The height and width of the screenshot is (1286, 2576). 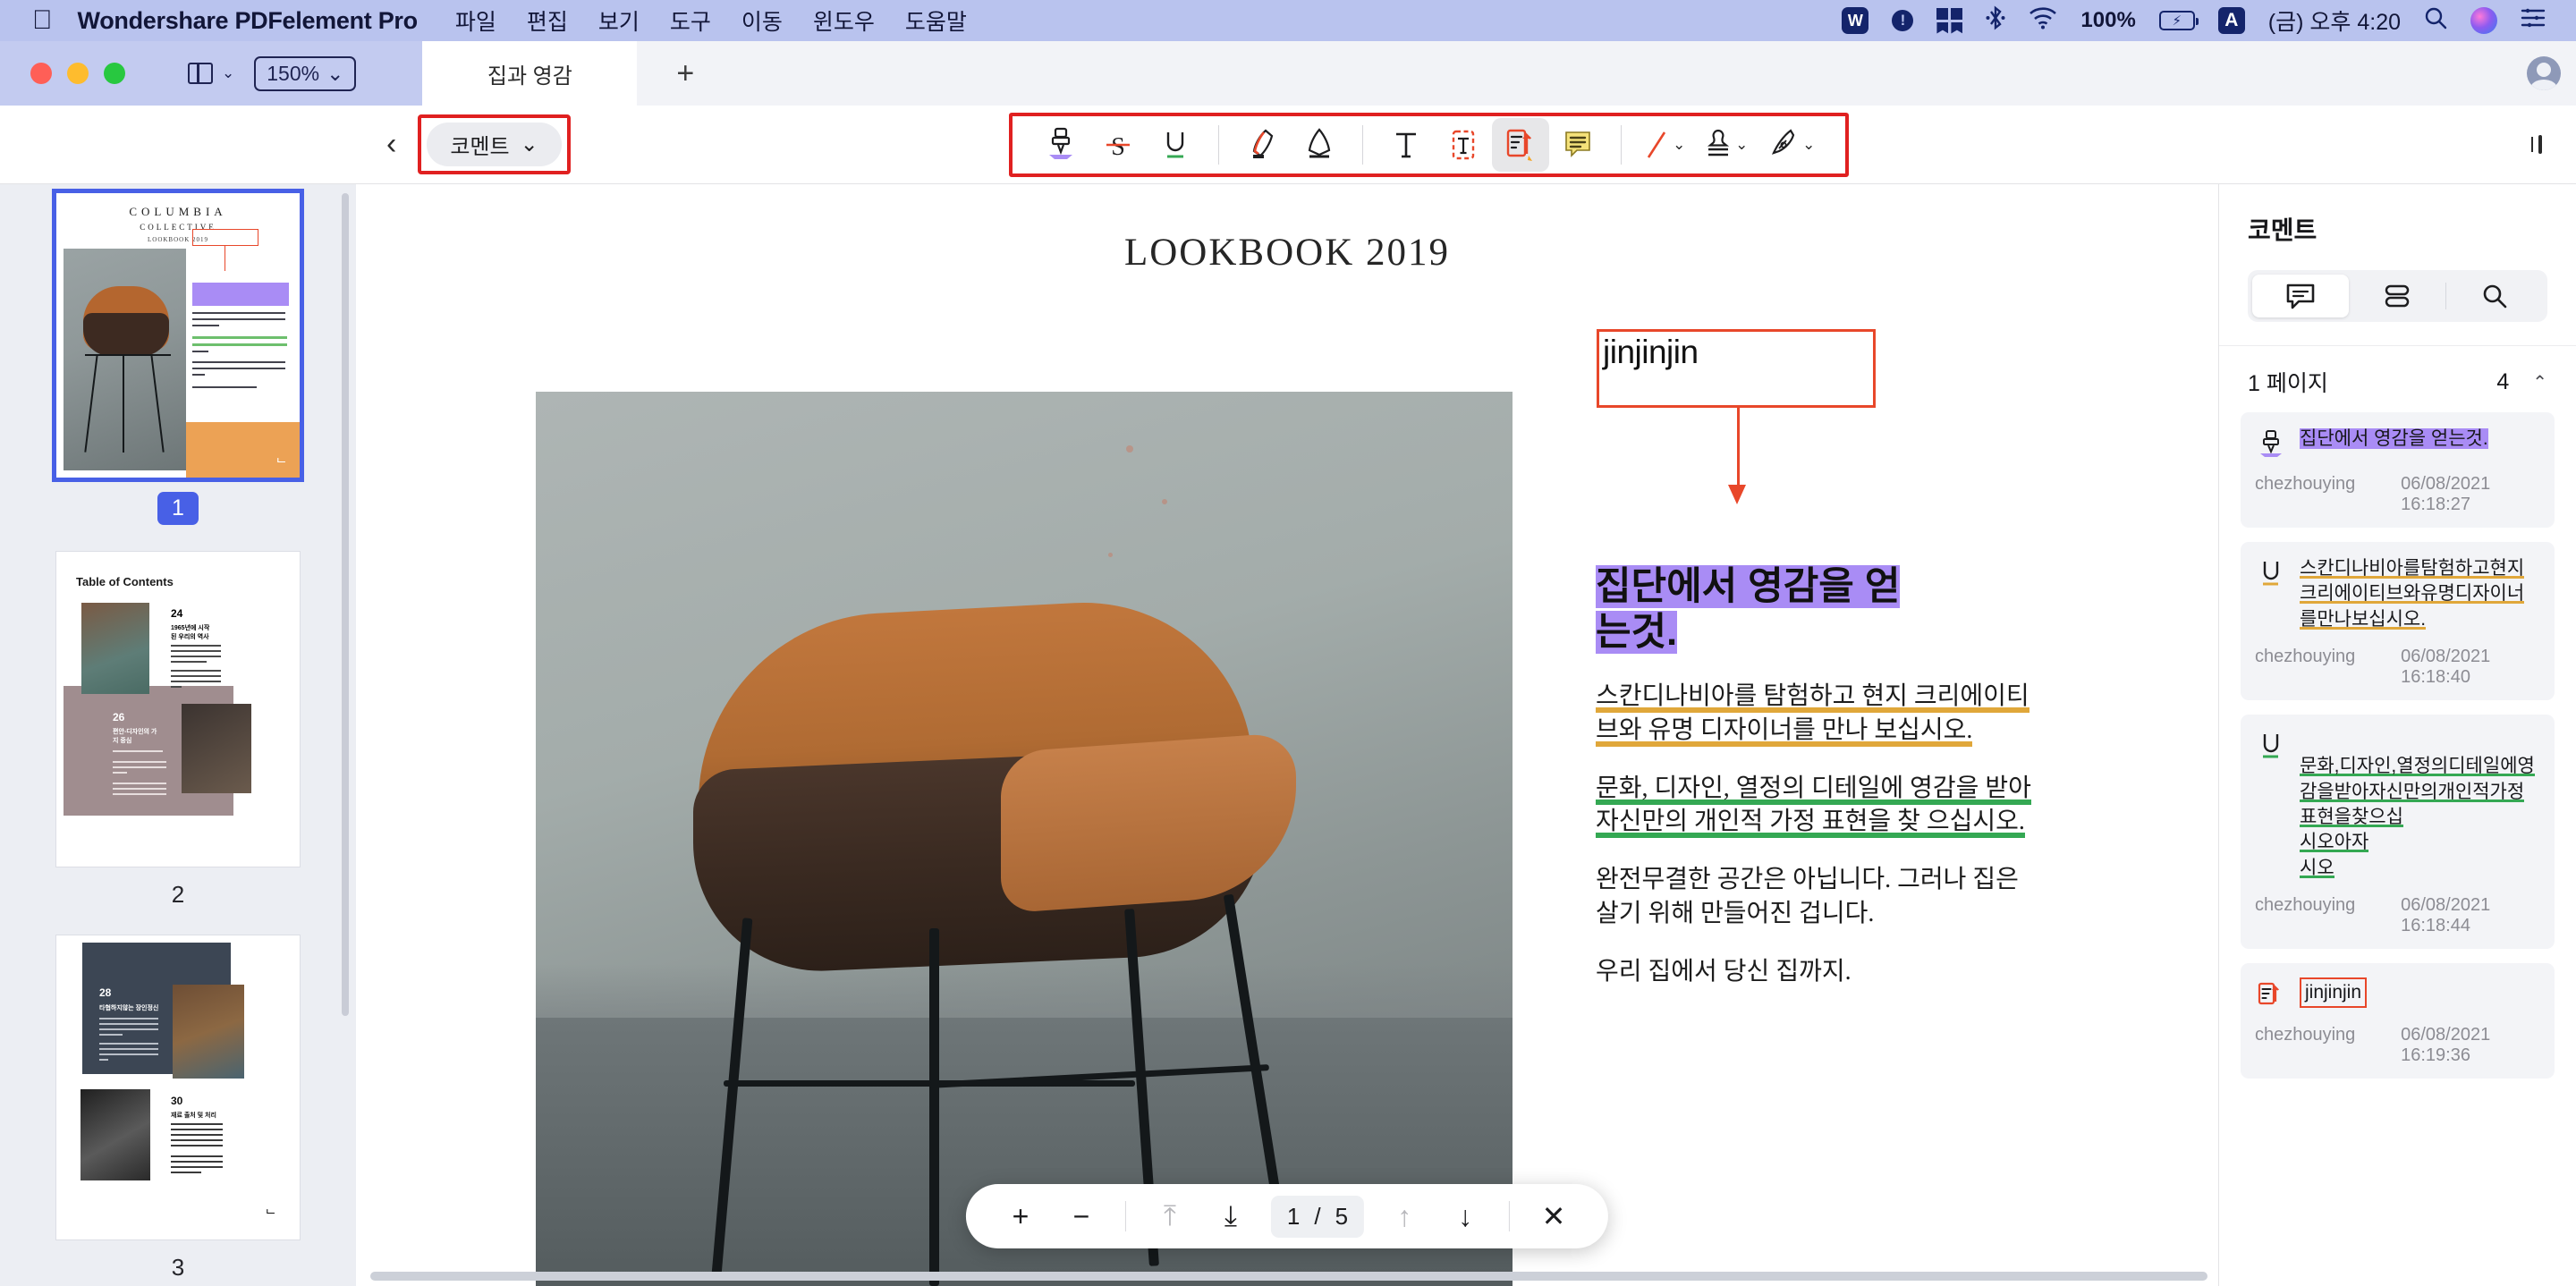 I want to click on signature-tool: ⌄, so click(x=1792, y=145).